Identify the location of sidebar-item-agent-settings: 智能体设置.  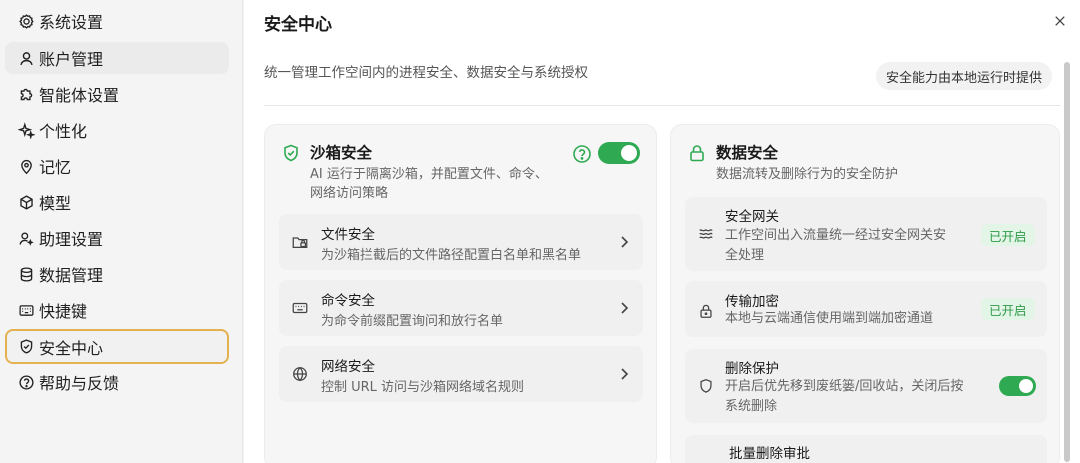
(117, 94).